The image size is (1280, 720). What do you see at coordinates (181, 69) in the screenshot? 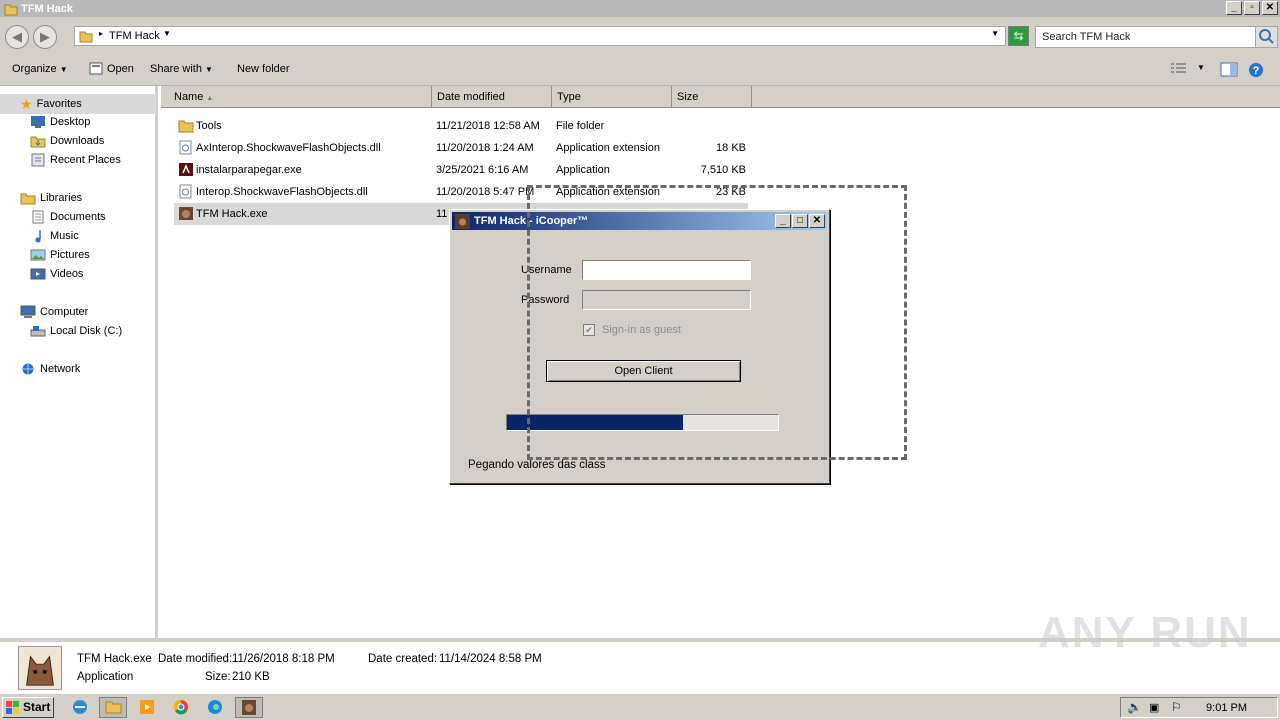
I see `share-with-button: Share with ▼` at bounding box center [181, 69].